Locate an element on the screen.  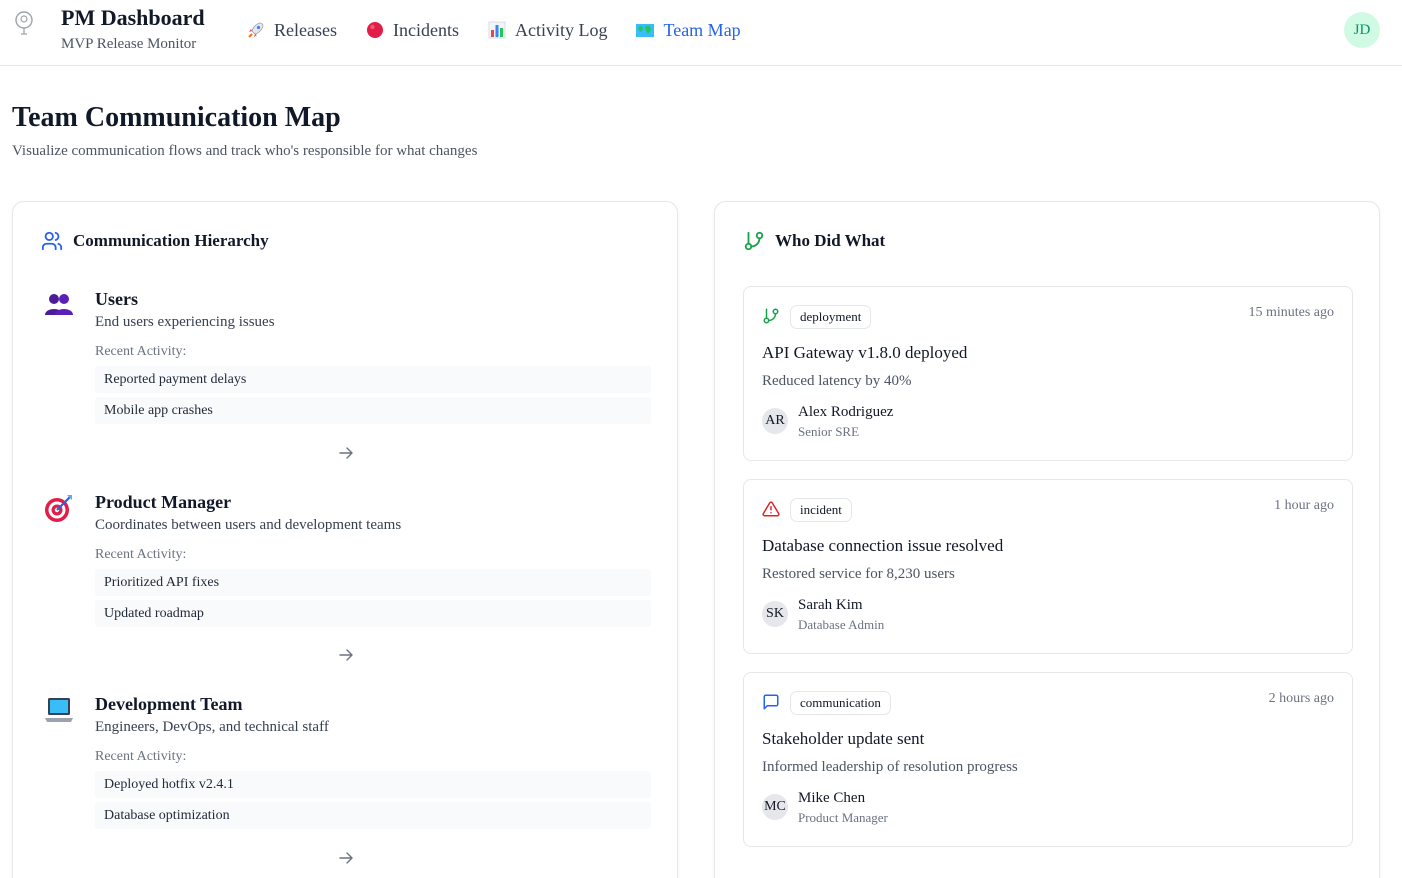
person-name: Sarah Kim is located at coordinates (830, 605).